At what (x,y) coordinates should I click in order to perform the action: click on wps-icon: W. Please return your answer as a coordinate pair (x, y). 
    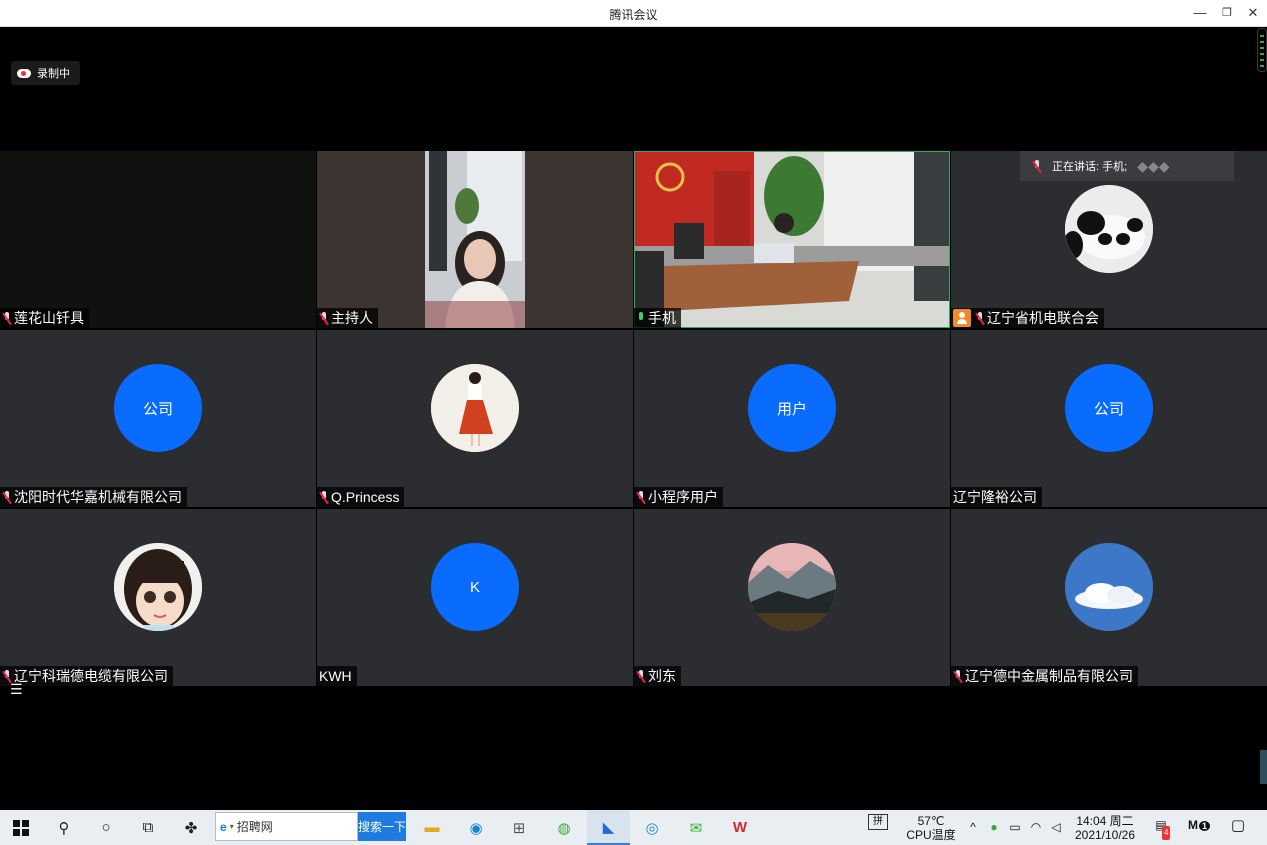
    Looking at the image, I should click on (740, 827).